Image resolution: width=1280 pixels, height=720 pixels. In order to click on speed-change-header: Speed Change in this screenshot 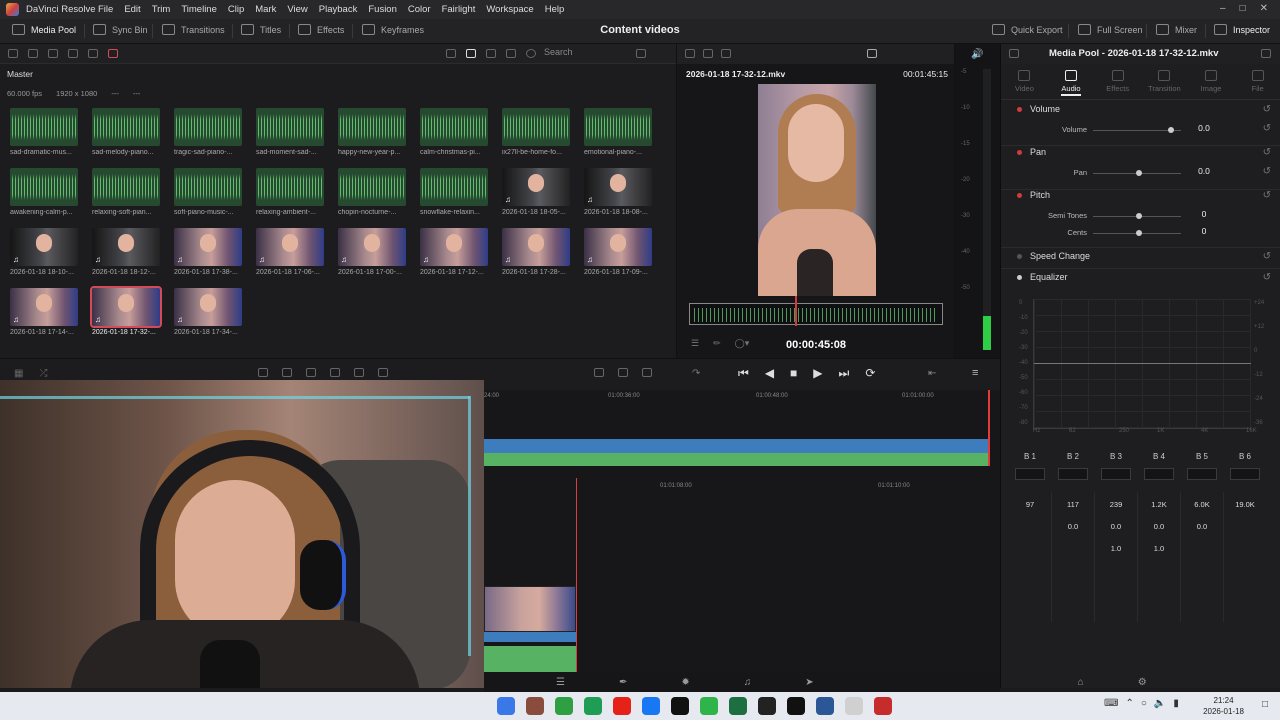, I will do `click(1053, 256)`.